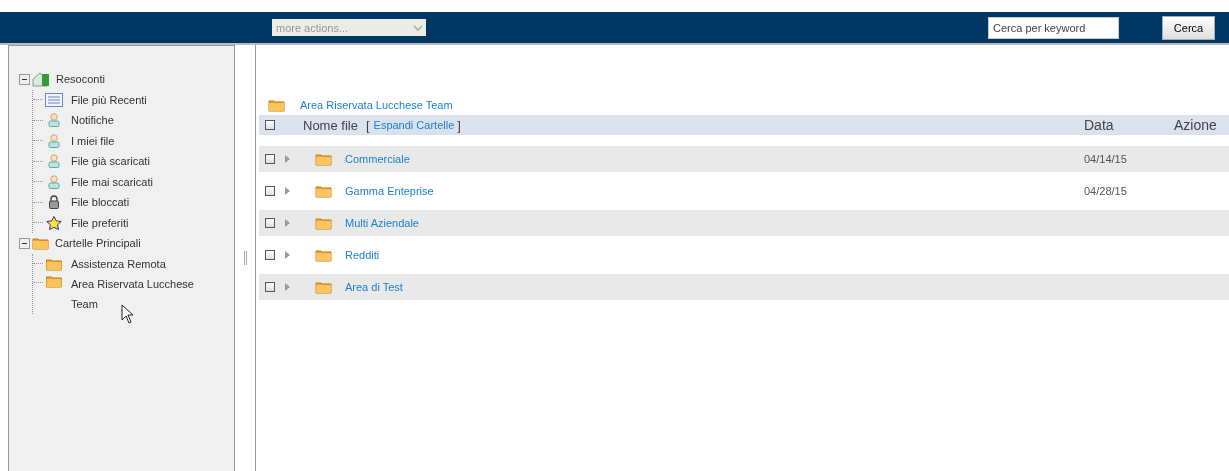  I want to click on search-field: Cerca per keyword, so click(1053, 27).